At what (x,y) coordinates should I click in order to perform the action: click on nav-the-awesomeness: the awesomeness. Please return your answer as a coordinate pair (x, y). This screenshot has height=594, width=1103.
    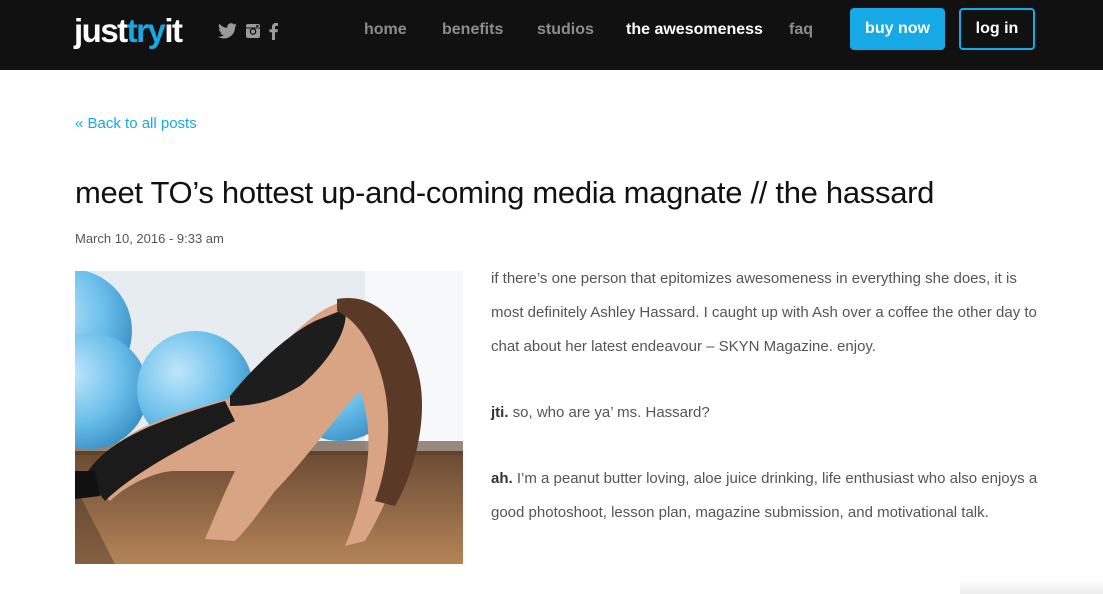
    Looking at the image, I should click on (694, 30).